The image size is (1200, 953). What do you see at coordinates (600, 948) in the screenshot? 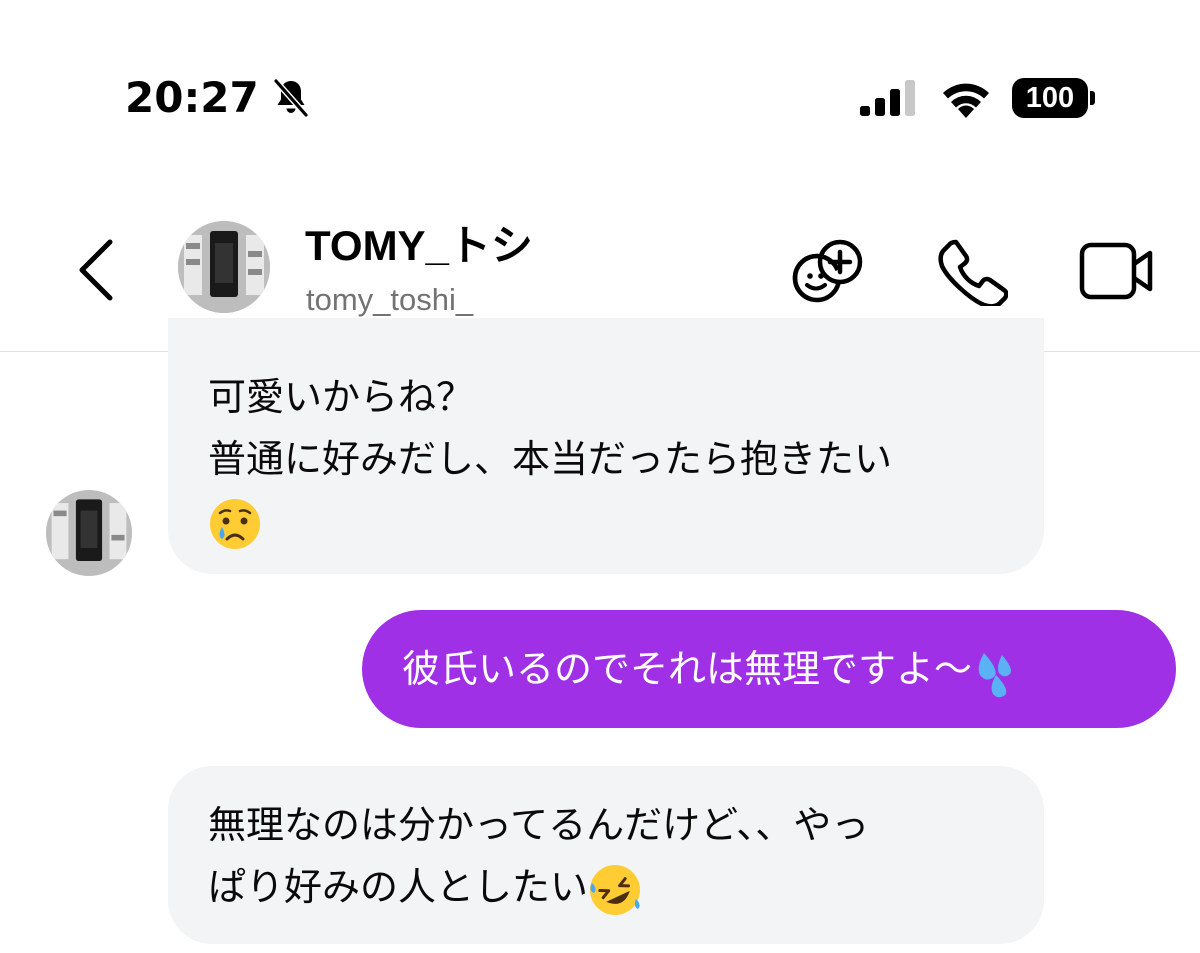
I see `bottom-edge` at bounding box center [600, 948].